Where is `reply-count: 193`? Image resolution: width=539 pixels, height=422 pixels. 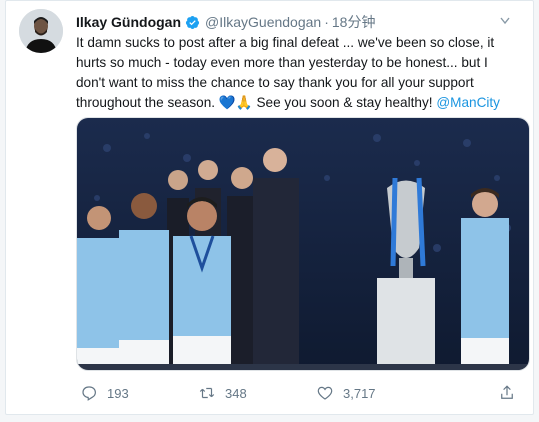 reply-count: 193 is located at coordinates (118, 393).